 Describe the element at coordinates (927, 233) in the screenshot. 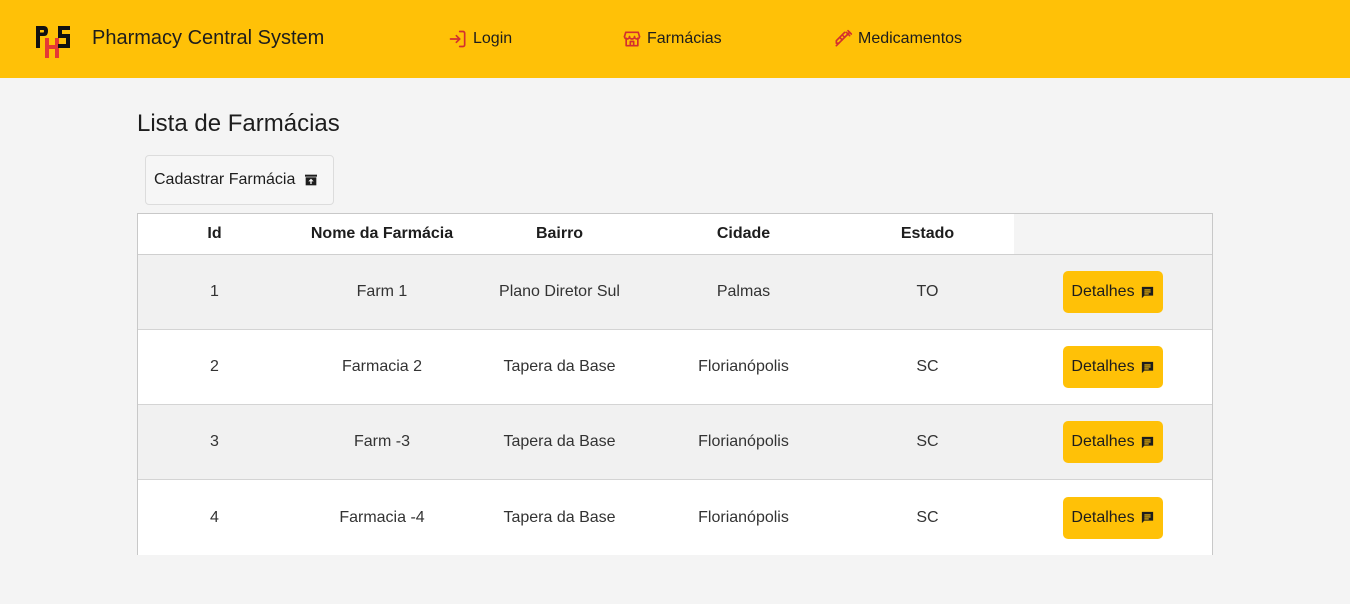

I see `column-header-estado: Estado` at that location.